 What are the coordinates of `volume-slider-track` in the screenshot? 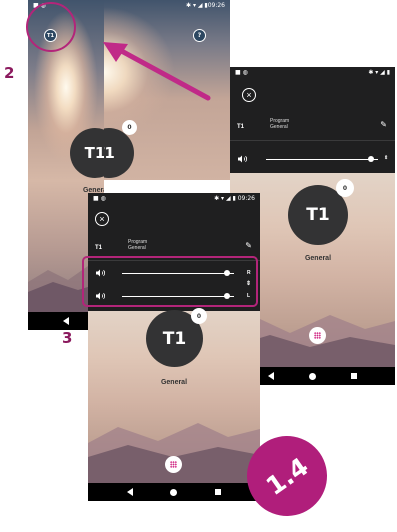 It's located at (322, 159).